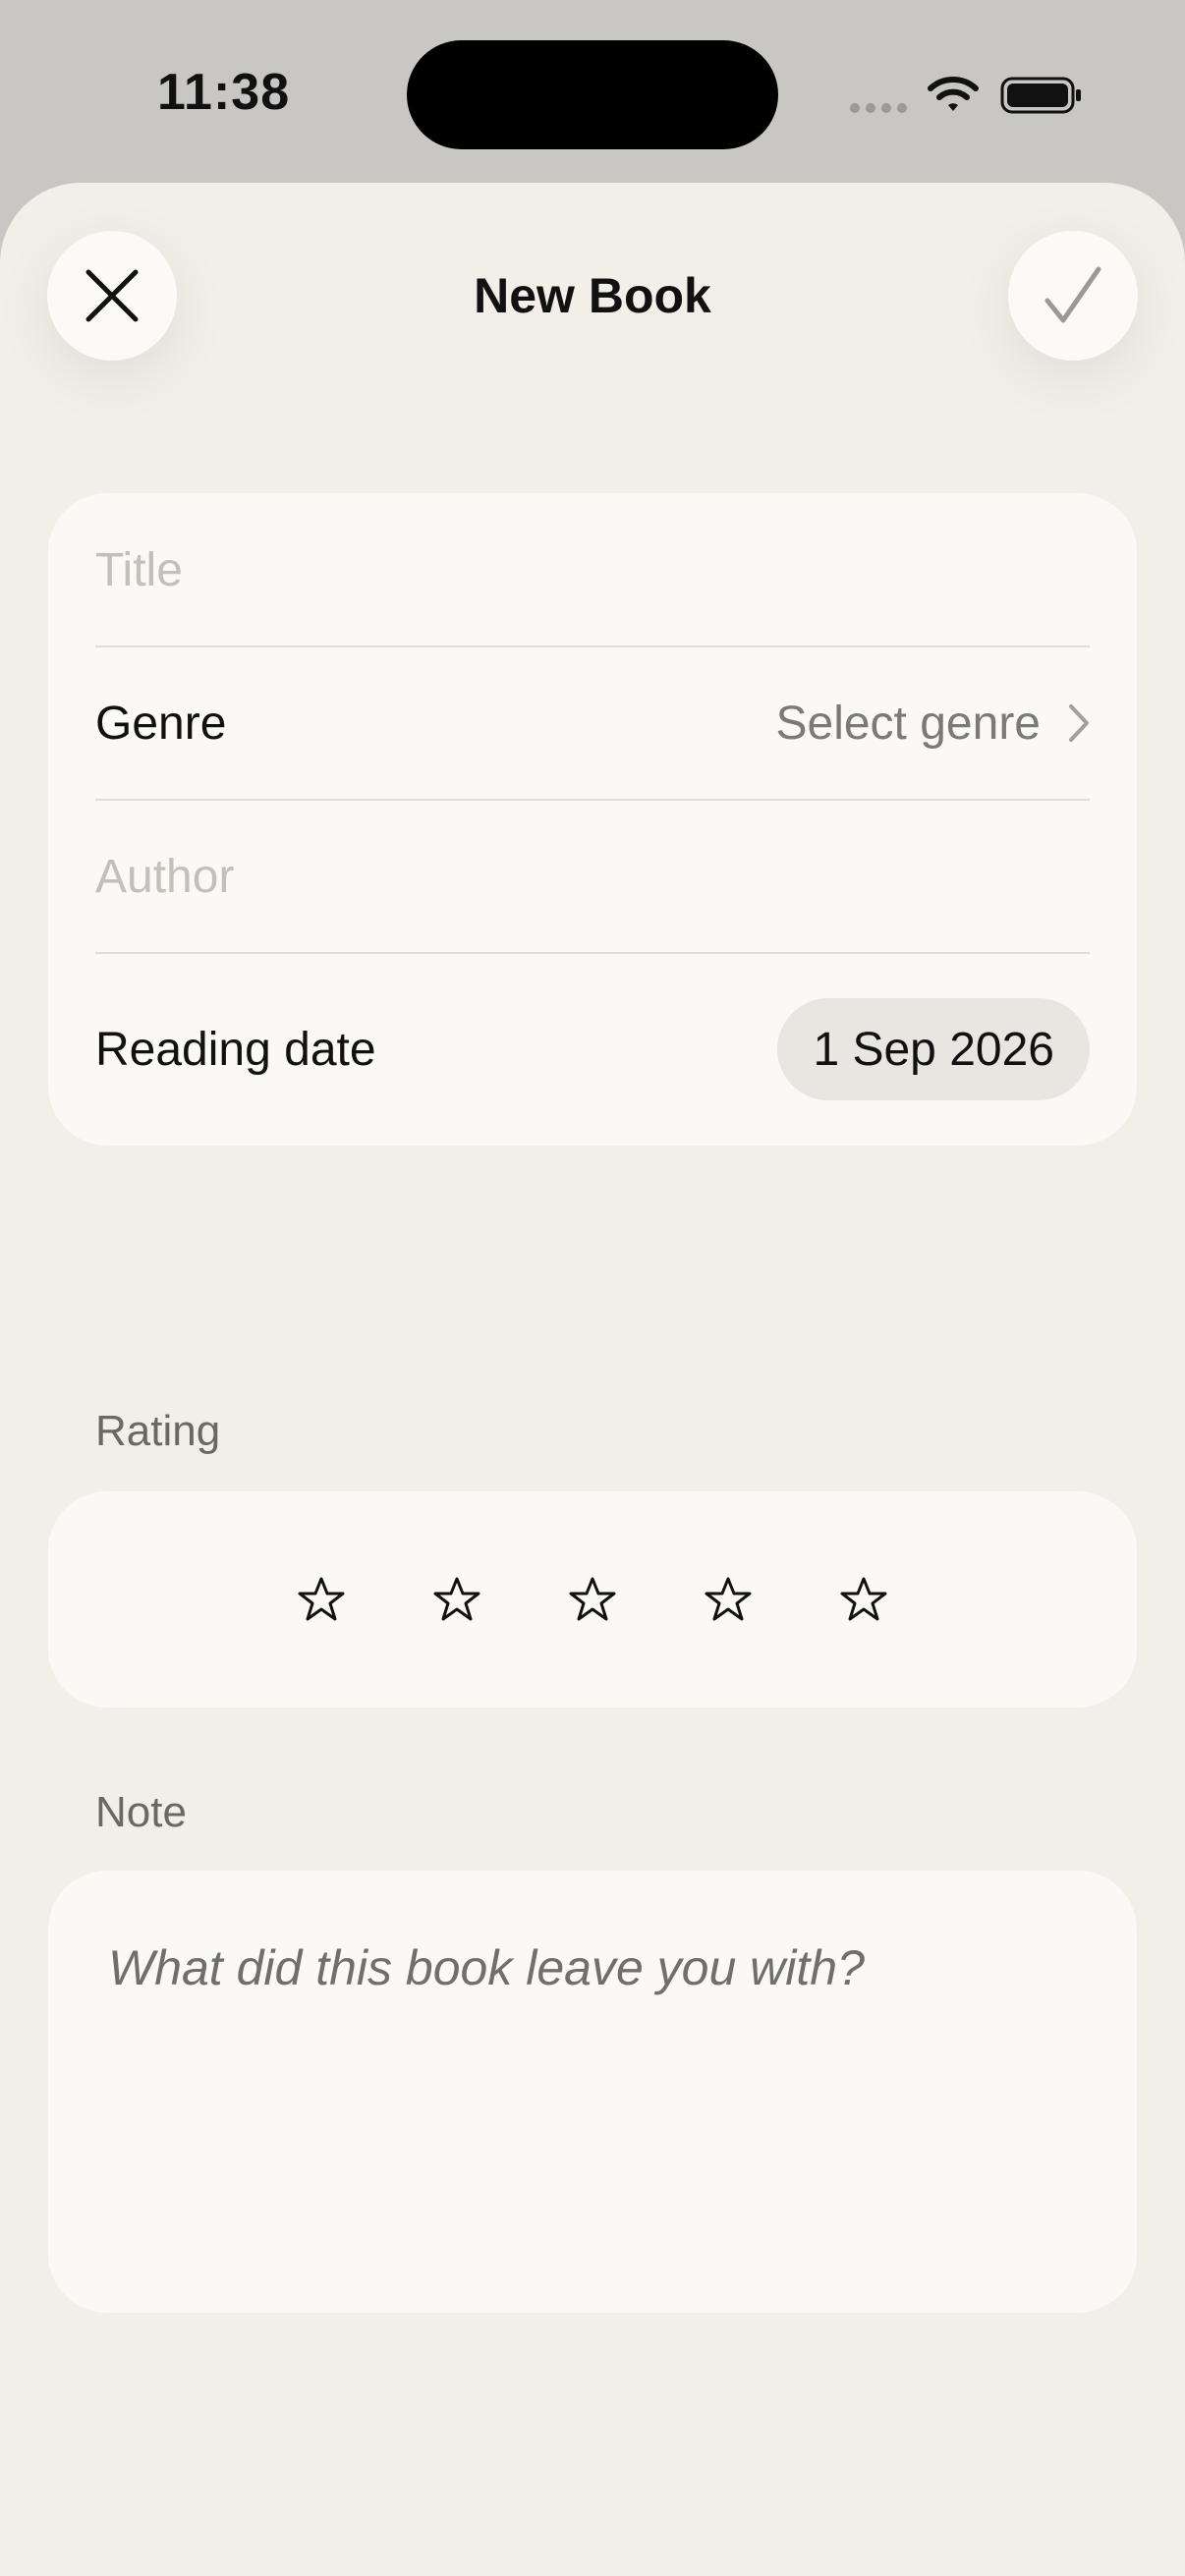 The height and width of the screenshot is (2576, 1185). What do you see at coordinates (161, 723) in the screenshot?
I see `genre-label: Genre` at bounding box center [161, 723].